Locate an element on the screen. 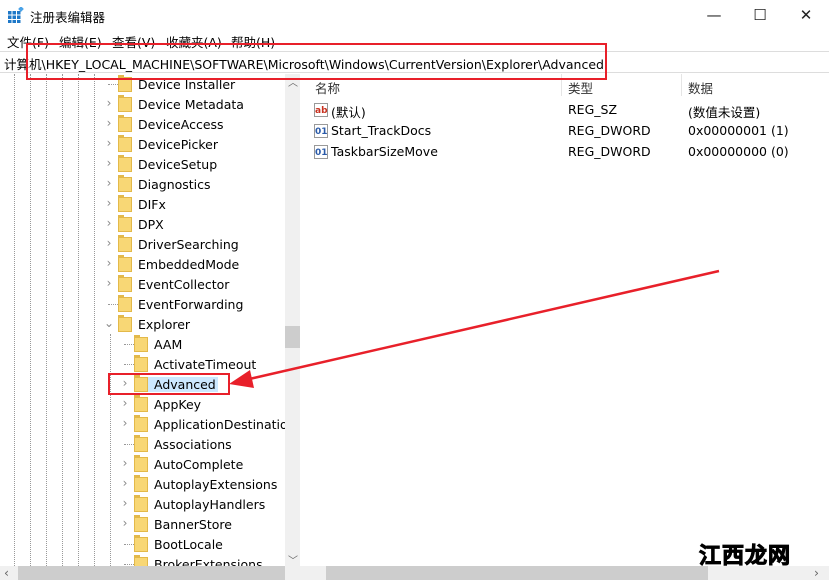  annotation-arrow is located at coordinates (482, 325).